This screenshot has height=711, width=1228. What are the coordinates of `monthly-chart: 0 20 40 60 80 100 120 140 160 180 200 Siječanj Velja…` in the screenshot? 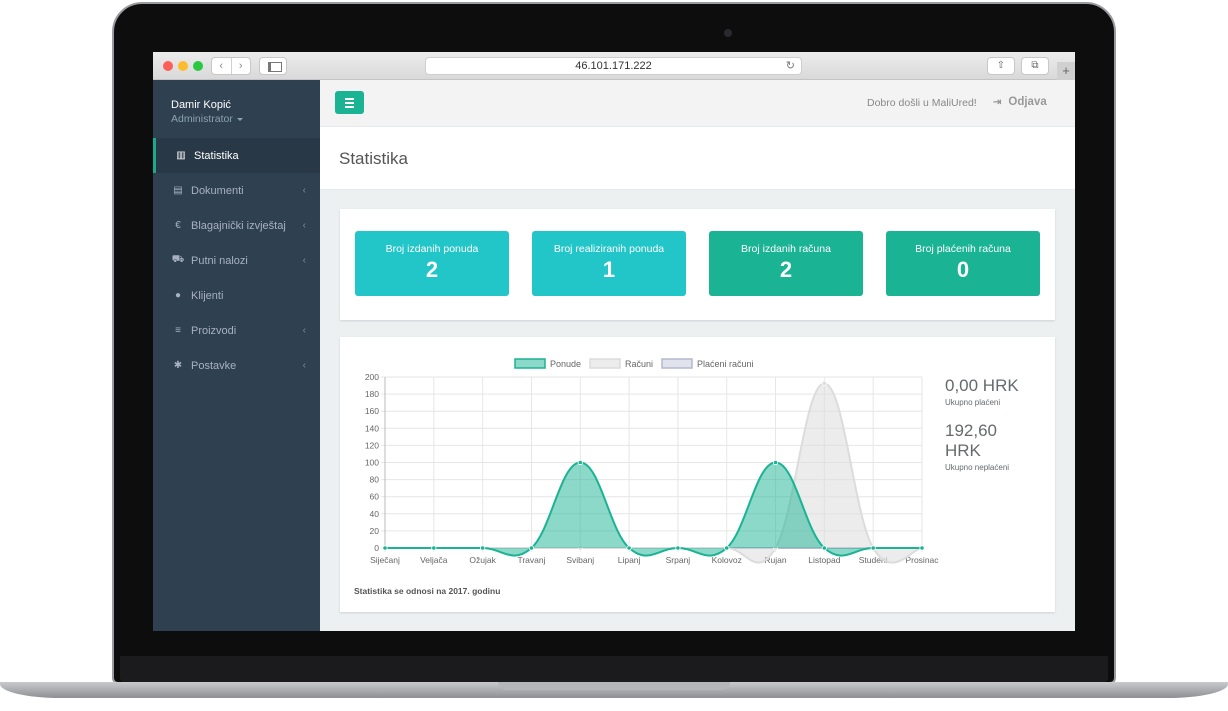 It's located at (652, 461).